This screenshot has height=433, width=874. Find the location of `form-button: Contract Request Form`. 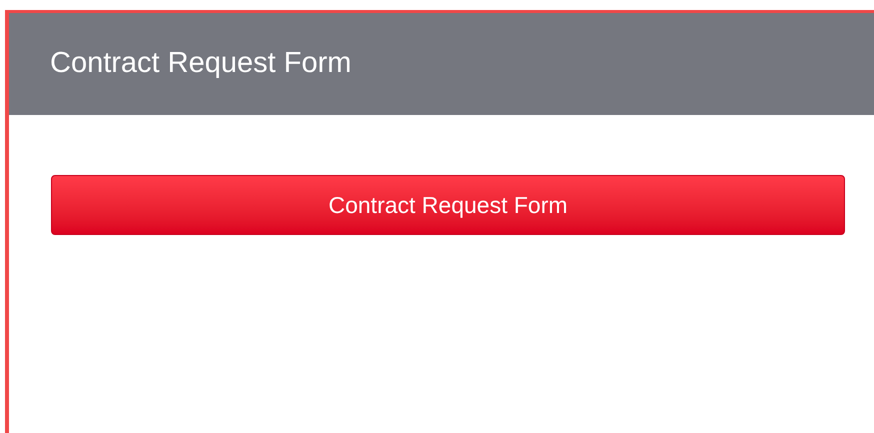

form-button: Contract Request Form is located at coordinates (448, 205).